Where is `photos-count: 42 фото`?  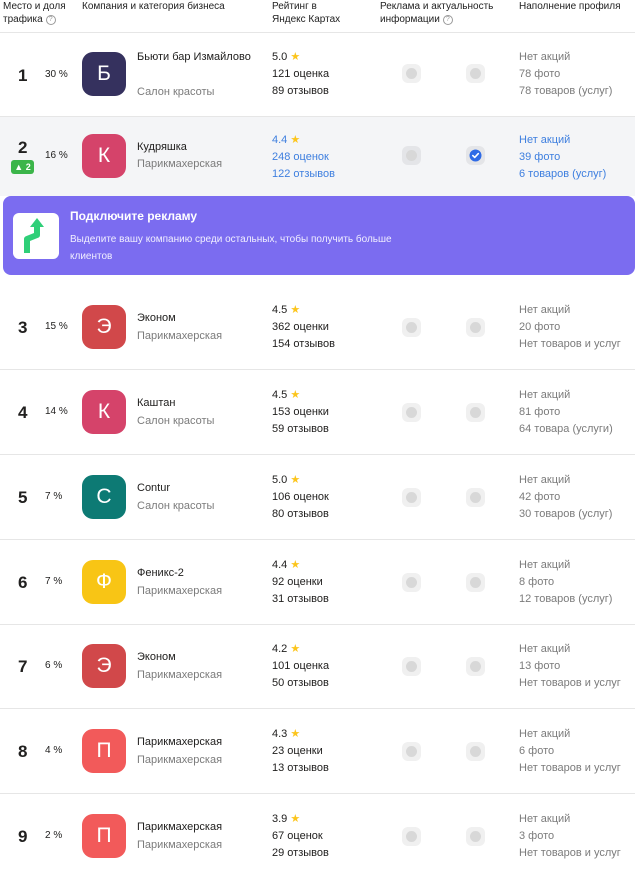
photos-count: 42 фото is located at coordinates (540, 497).